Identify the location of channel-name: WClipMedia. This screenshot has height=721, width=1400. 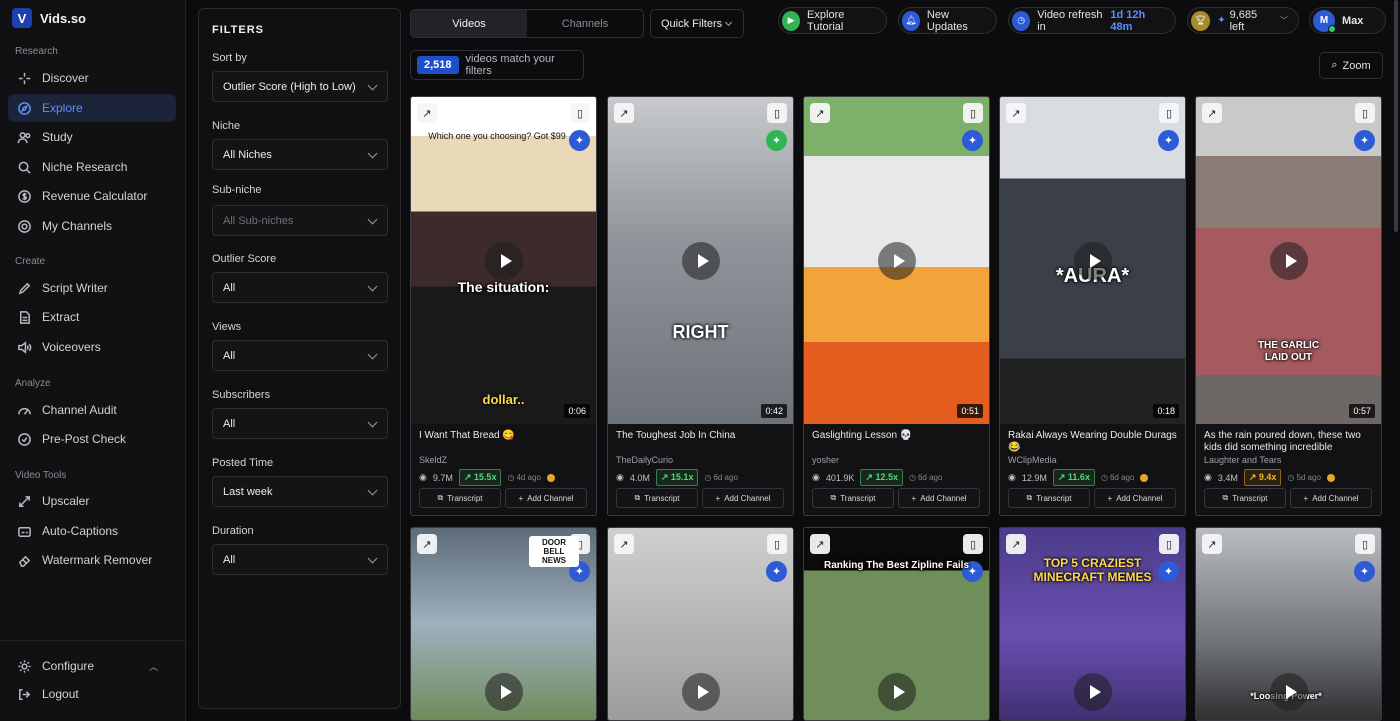
(1032, 460).